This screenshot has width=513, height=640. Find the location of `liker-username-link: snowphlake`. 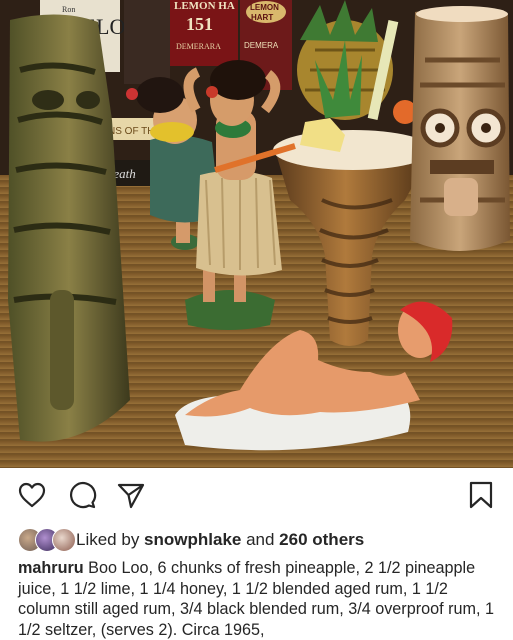

liker-username-link: snowphlake is located at coordinates (192, 539).